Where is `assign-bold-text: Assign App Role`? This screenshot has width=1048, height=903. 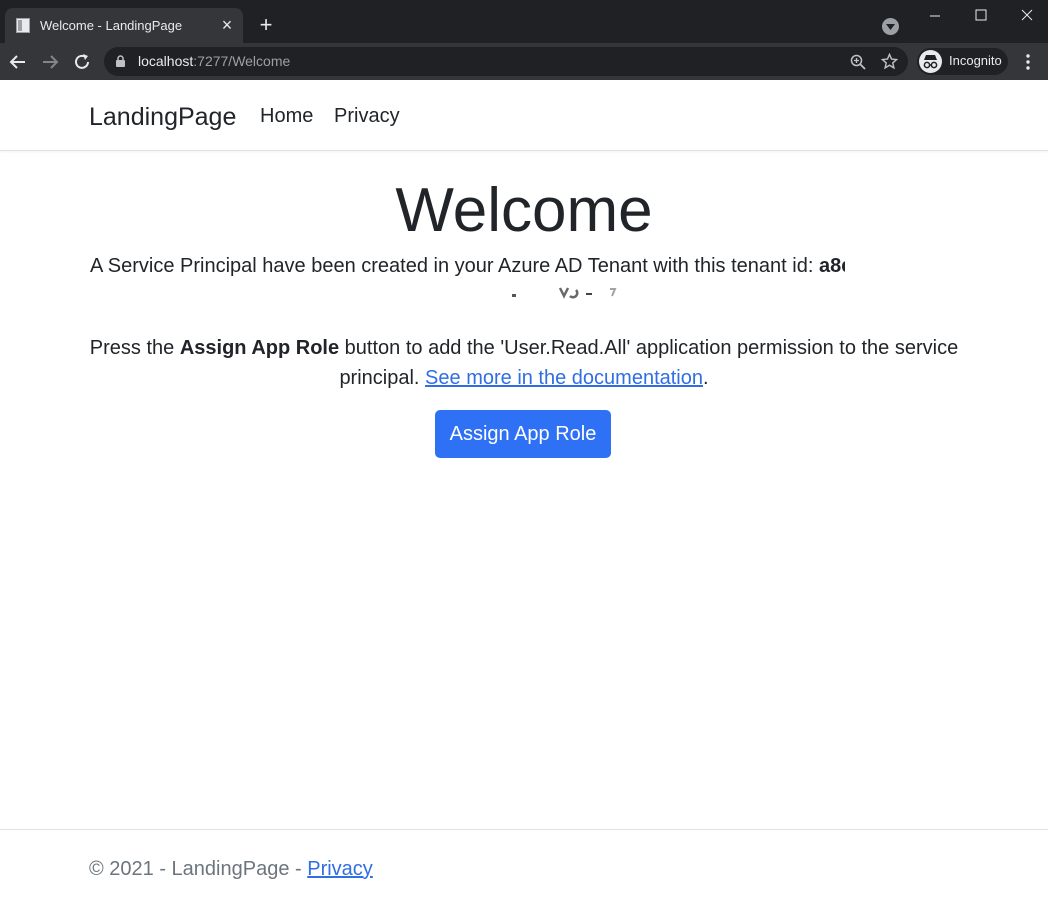 assign-bold-text: Assign App Role is located at coordinates (259, 348).